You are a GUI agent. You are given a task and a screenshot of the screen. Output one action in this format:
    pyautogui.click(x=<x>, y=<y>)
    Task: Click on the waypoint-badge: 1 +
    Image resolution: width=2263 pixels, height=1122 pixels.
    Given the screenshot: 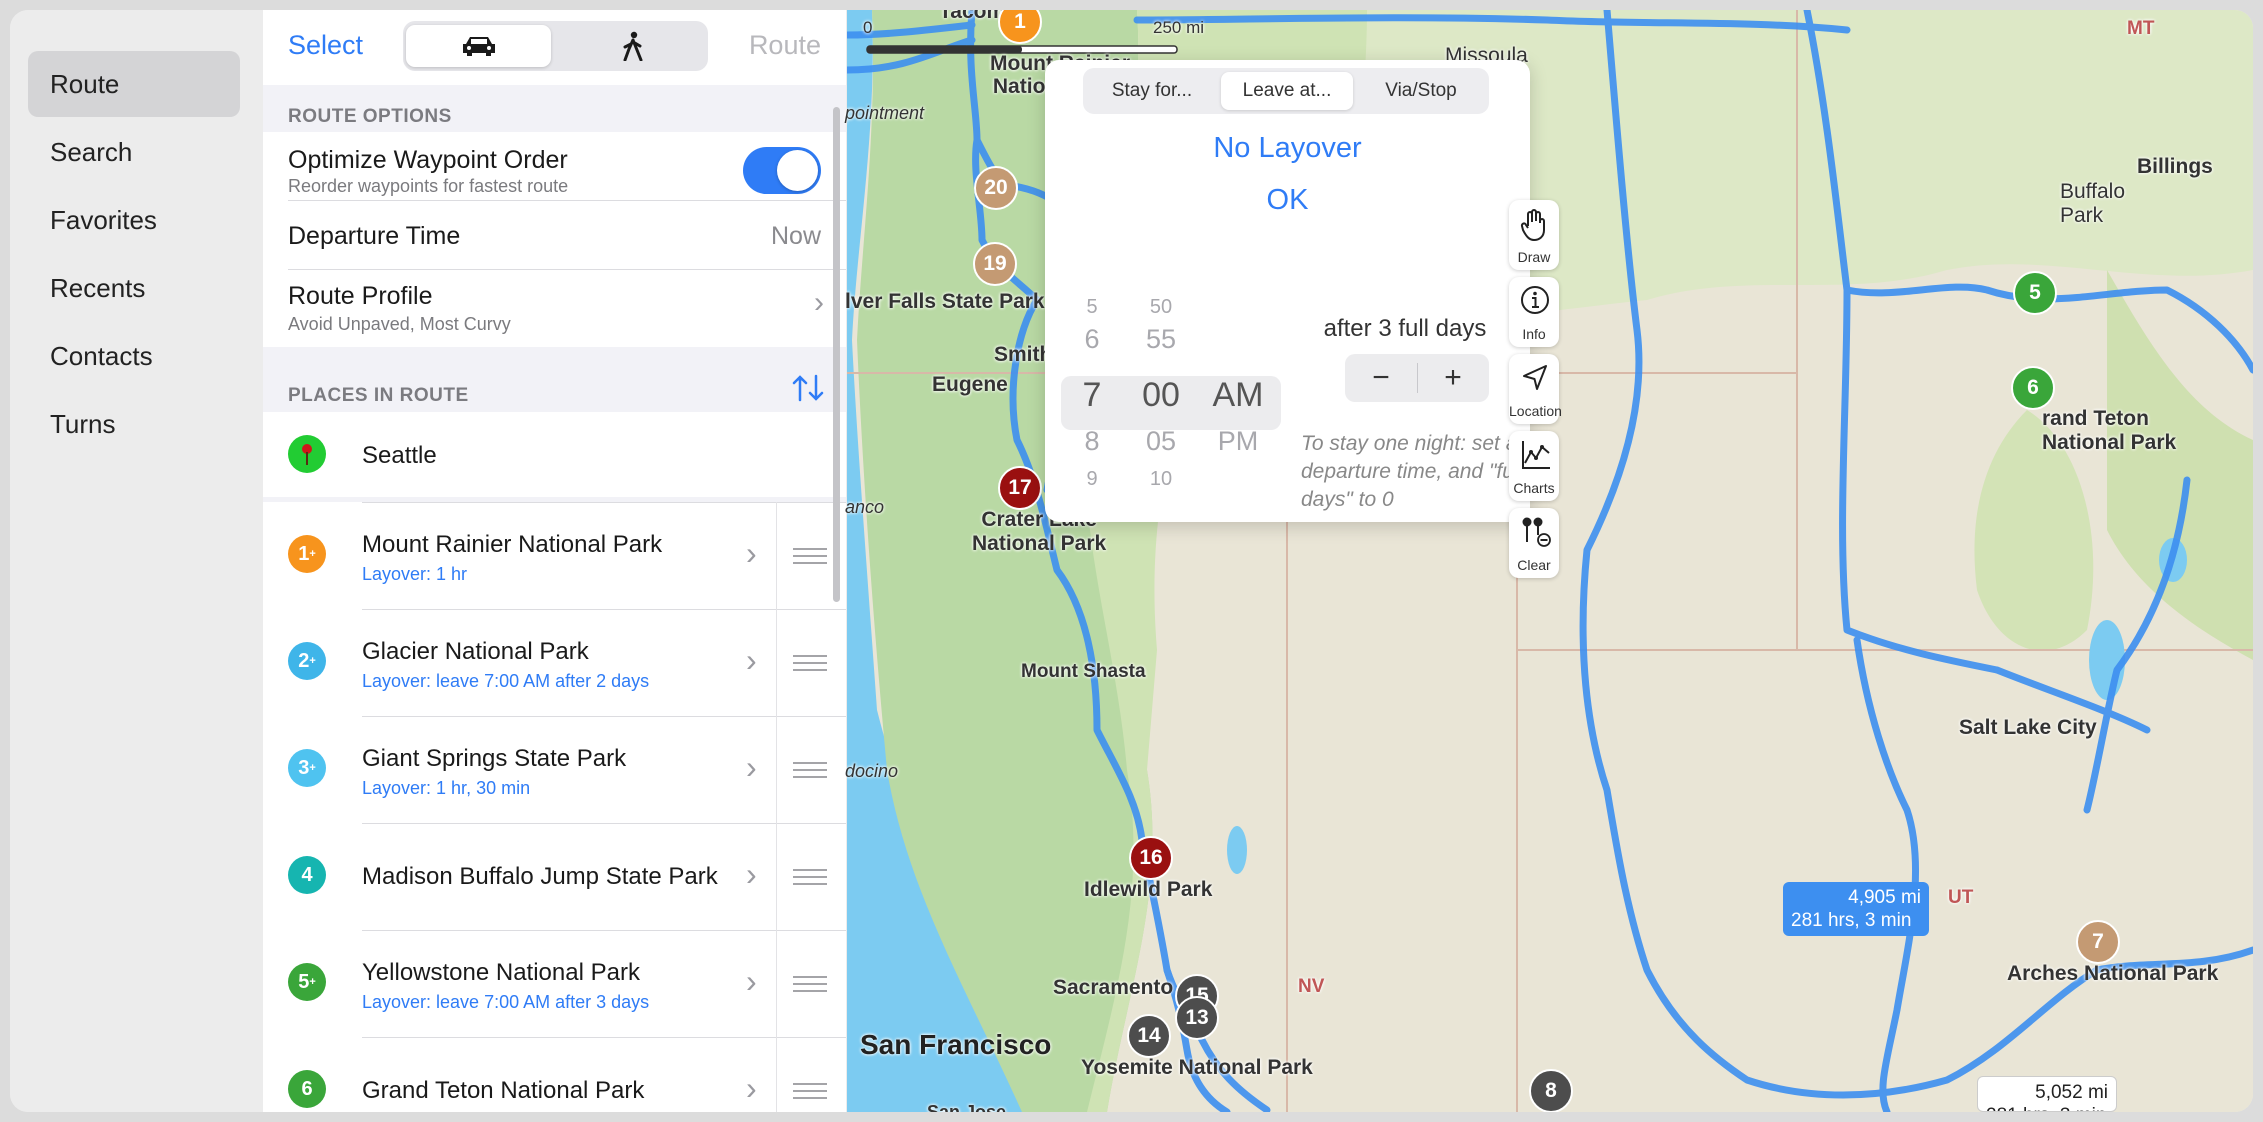 What is the action you would take?
    pyautogui.click(x=307, y=554)
    